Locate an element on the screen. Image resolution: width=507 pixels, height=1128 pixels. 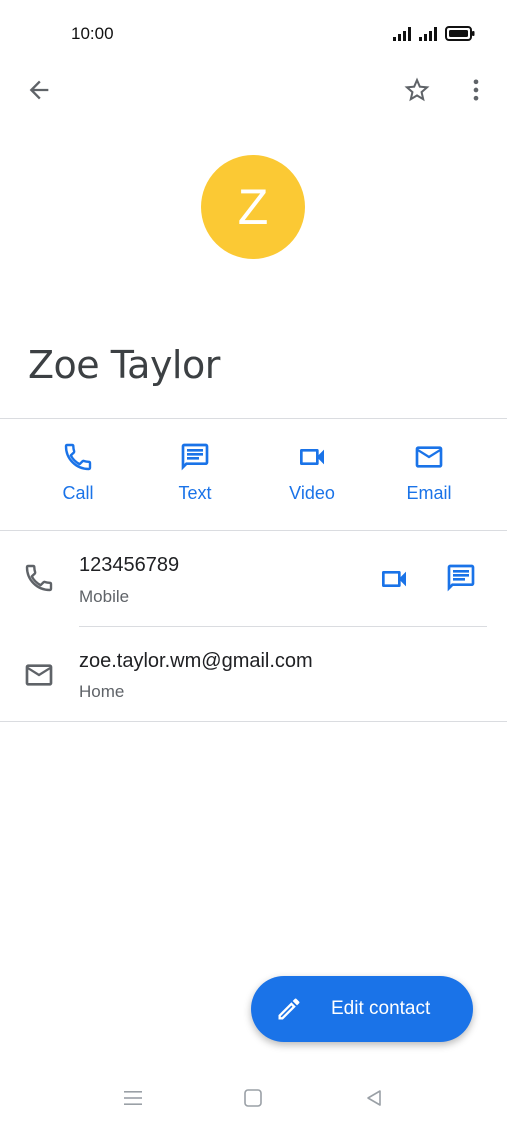
phone-row-icon is located at coordinates (39, 578).